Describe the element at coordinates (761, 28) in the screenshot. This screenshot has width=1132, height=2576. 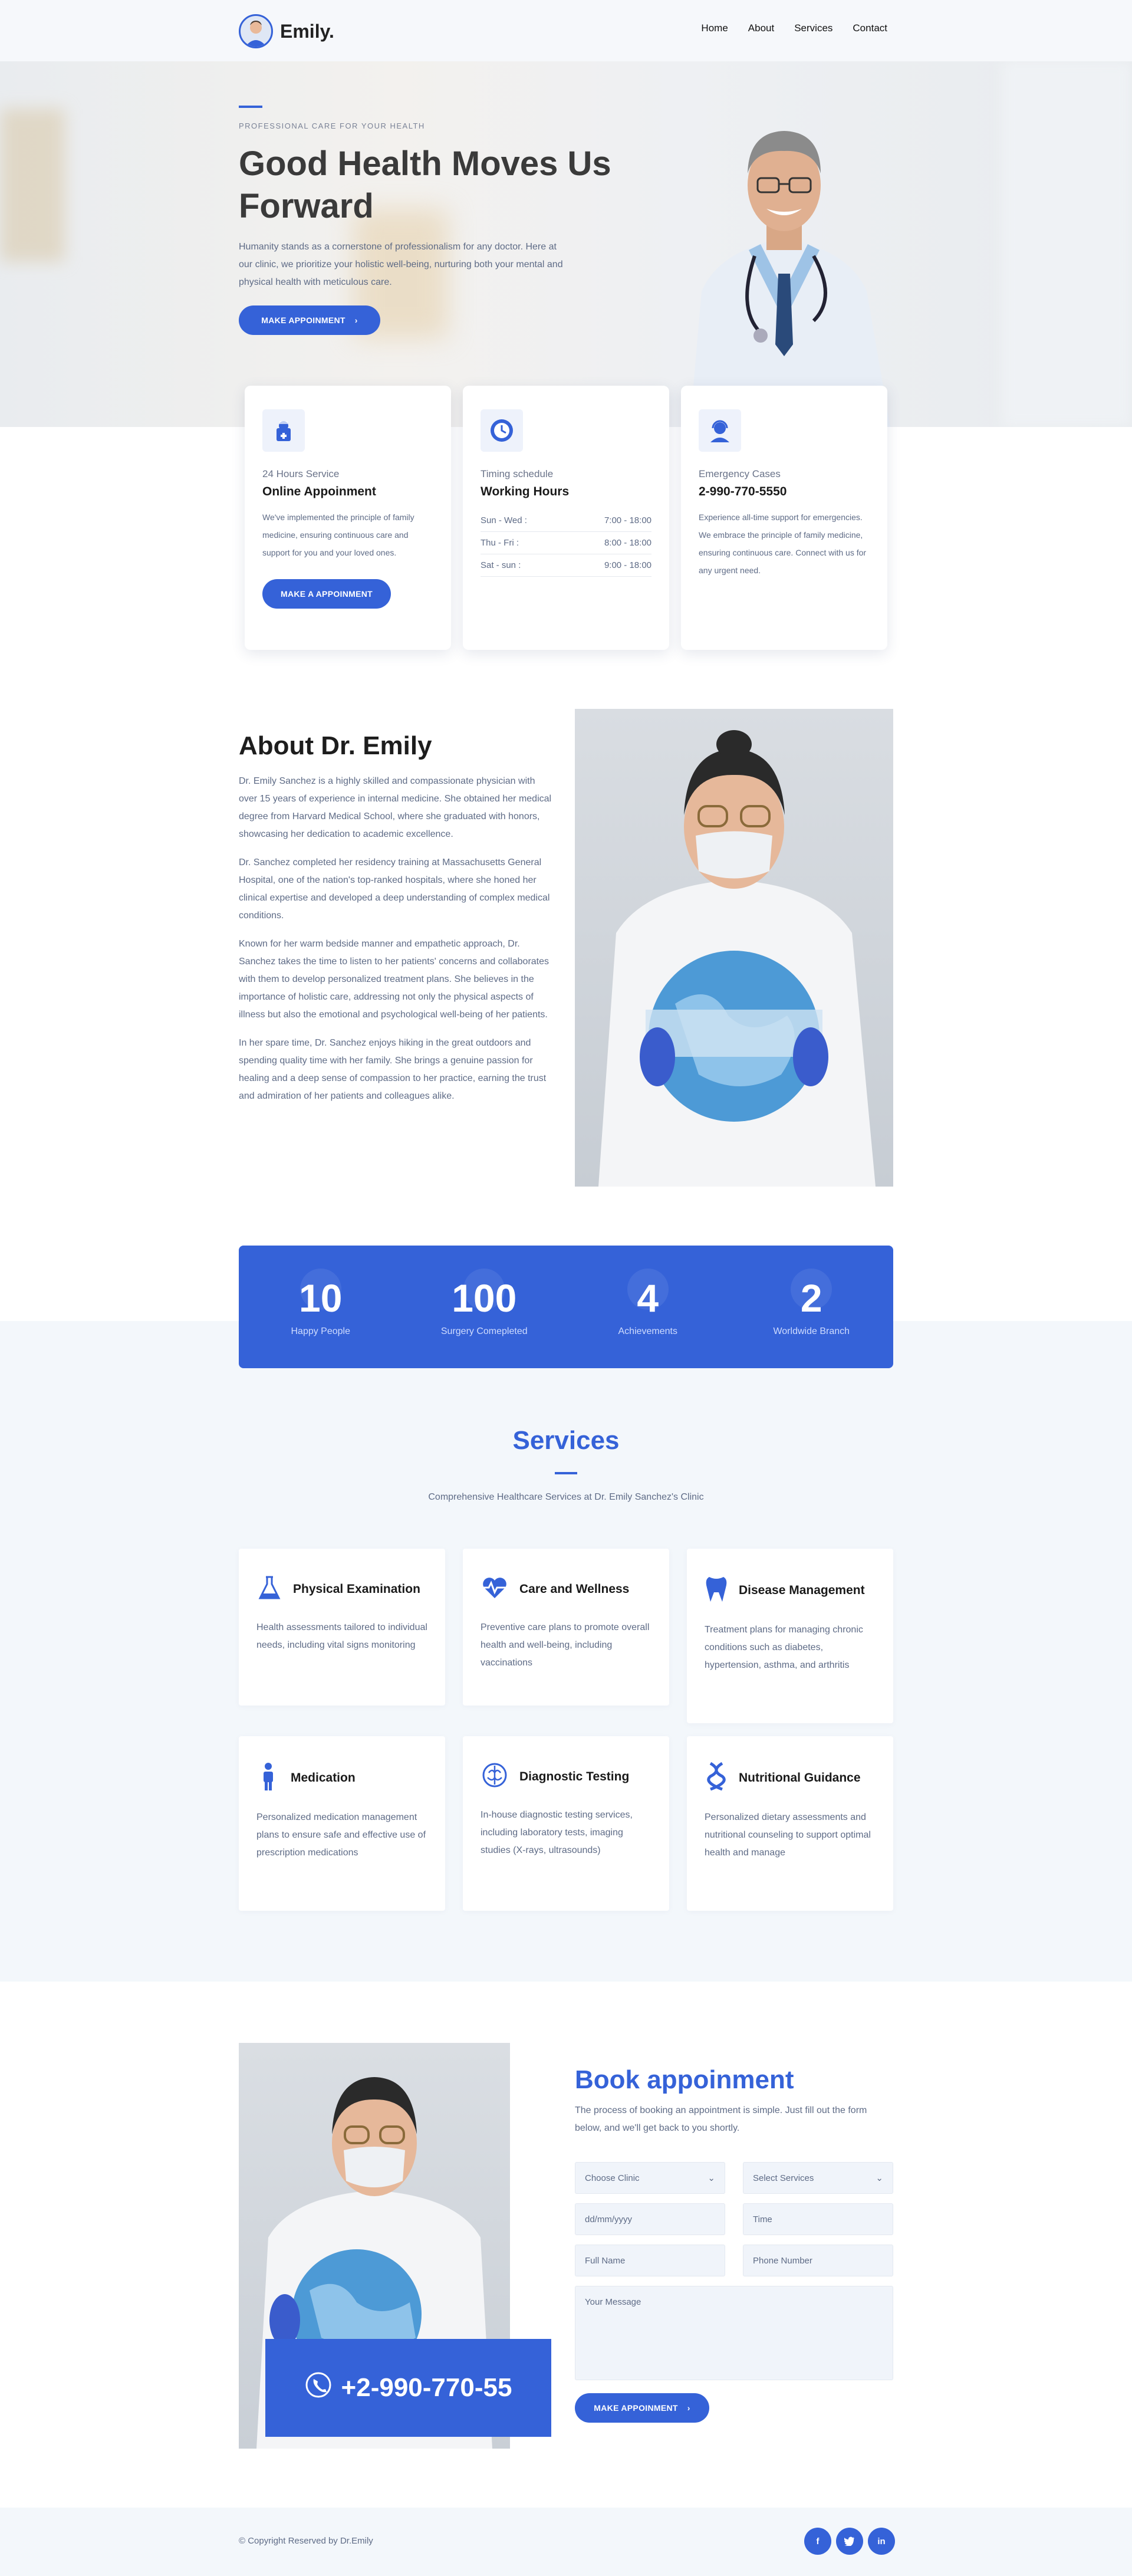
I see `nav-about: About` at that location.